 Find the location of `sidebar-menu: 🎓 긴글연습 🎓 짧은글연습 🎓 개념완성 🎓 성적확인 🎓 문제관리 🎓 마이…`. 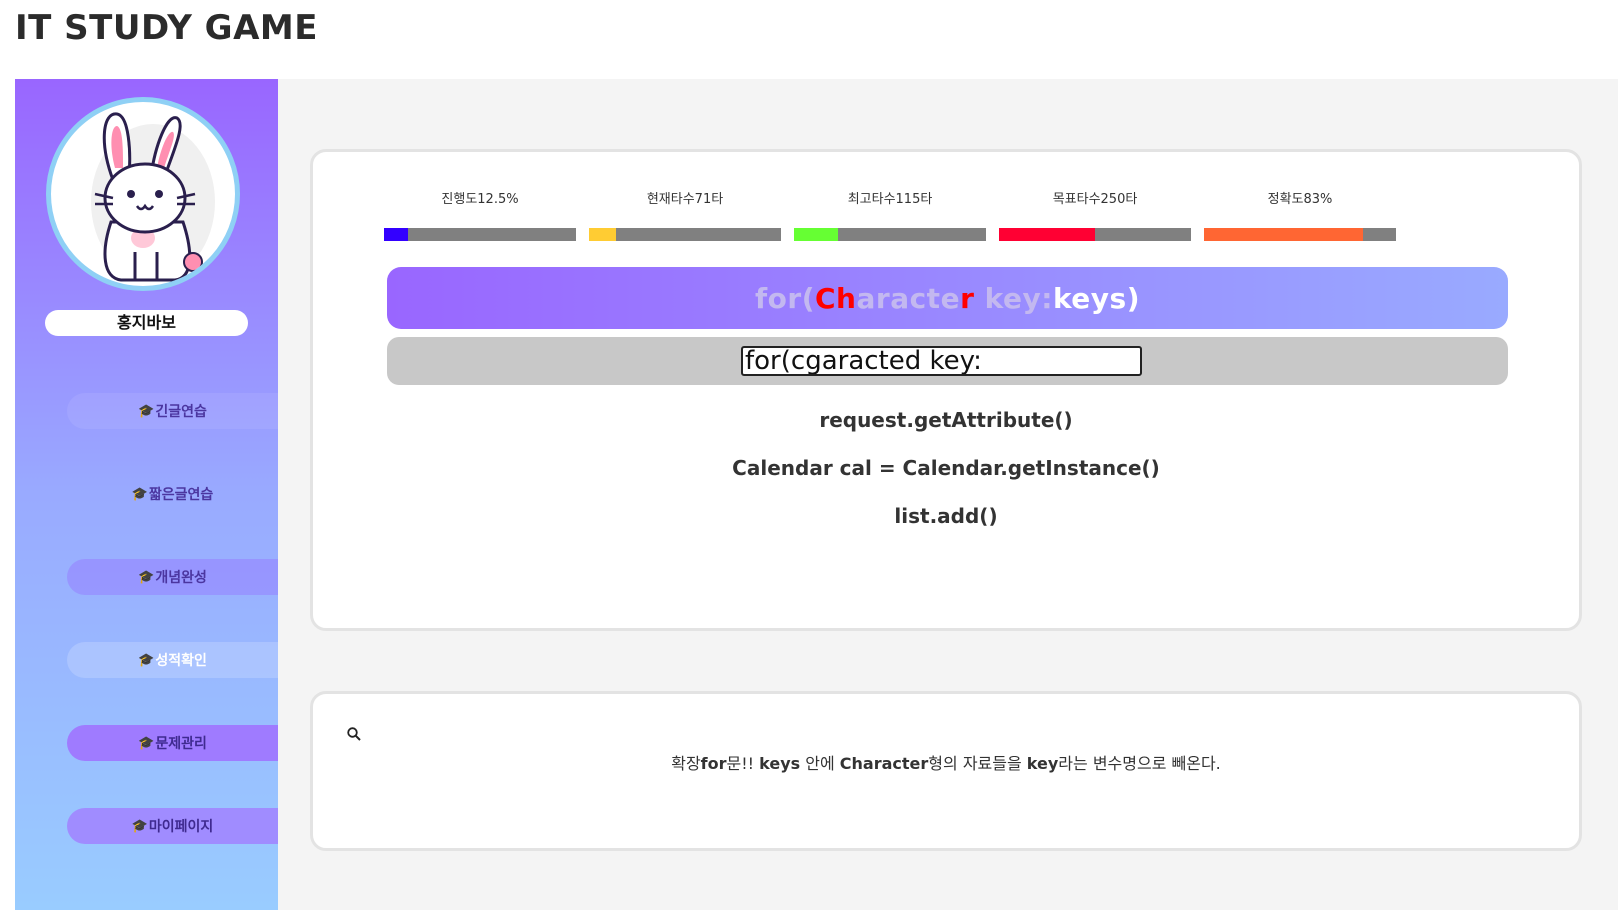

sidebar-menu: 🎓 긴글연습 🎓 짧은글연습 🎓 개념완성 🎓 성적확인 🎓 문제관리 🎓 마이… is located at coordinates (172, 642).